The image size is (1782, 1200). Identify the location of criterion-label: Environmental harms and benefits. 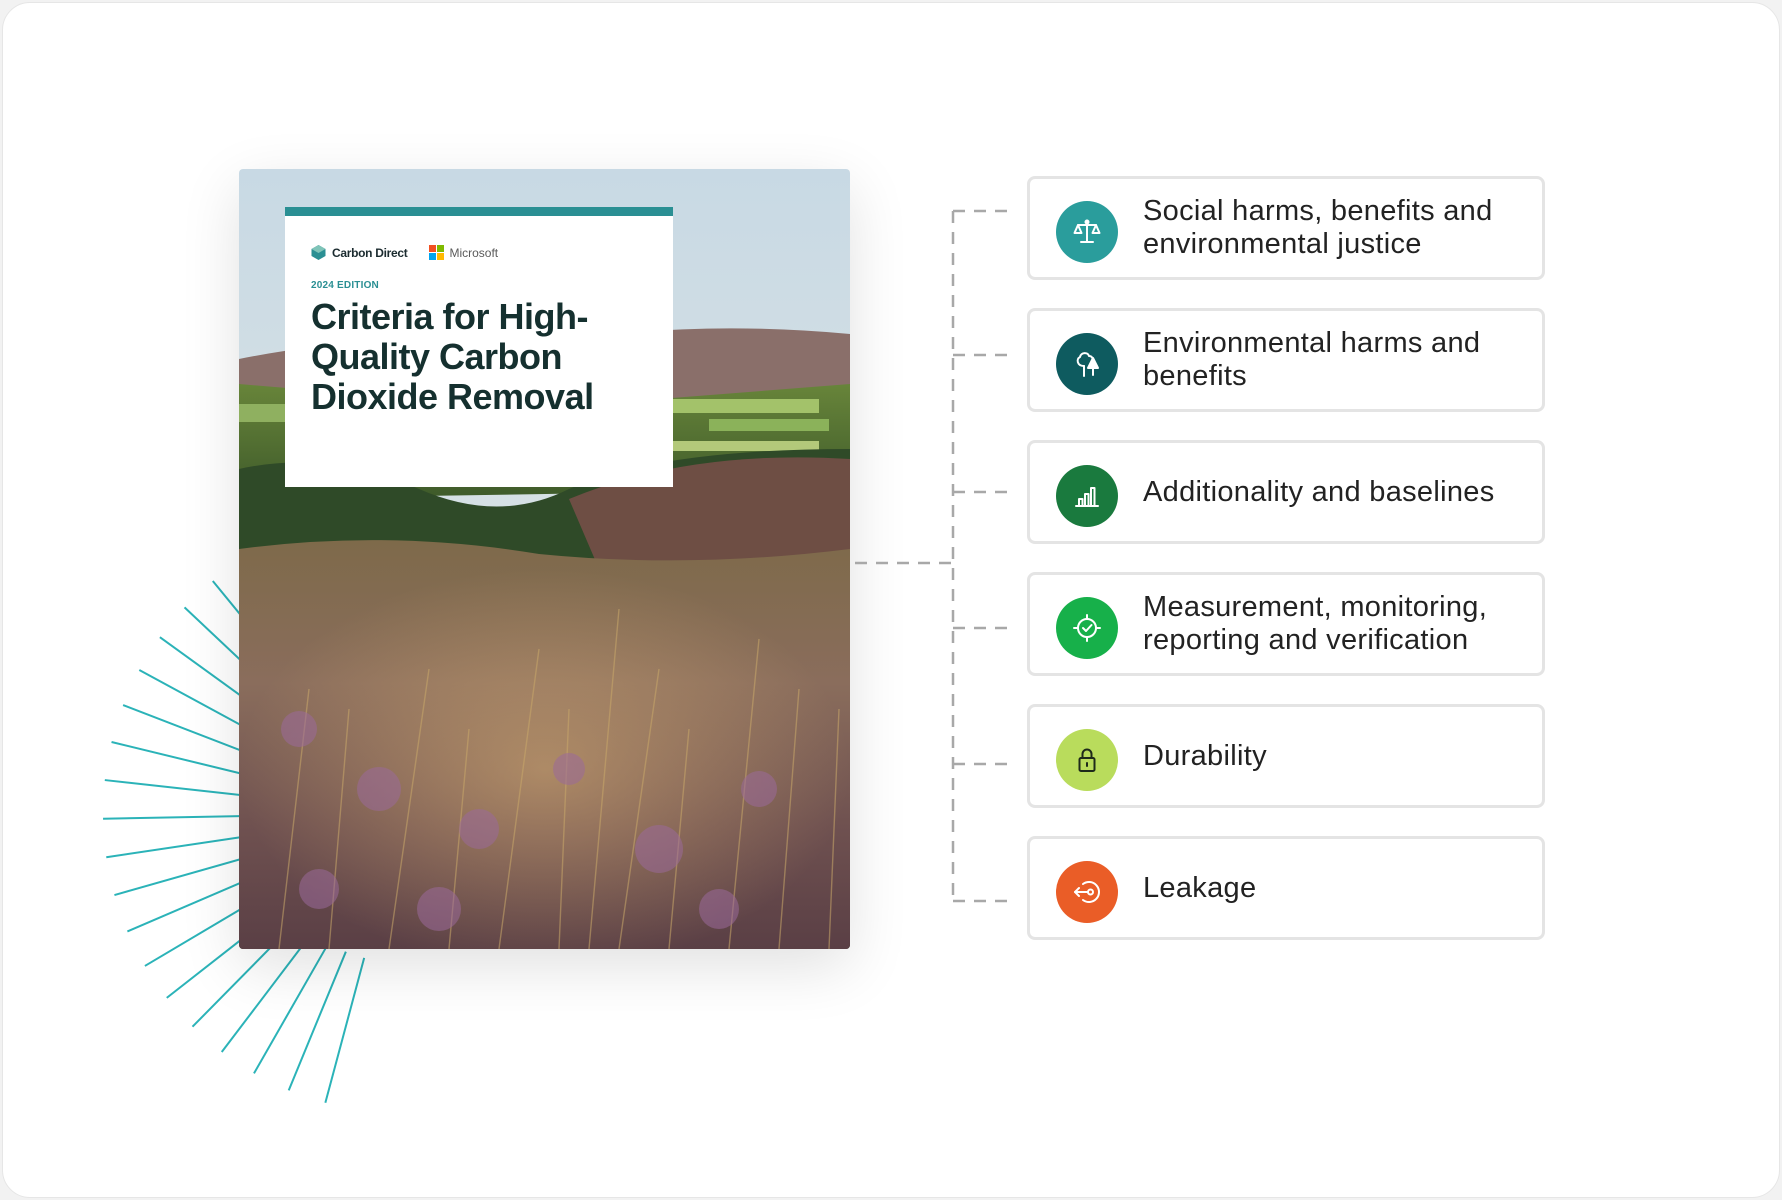
(1312, 359).